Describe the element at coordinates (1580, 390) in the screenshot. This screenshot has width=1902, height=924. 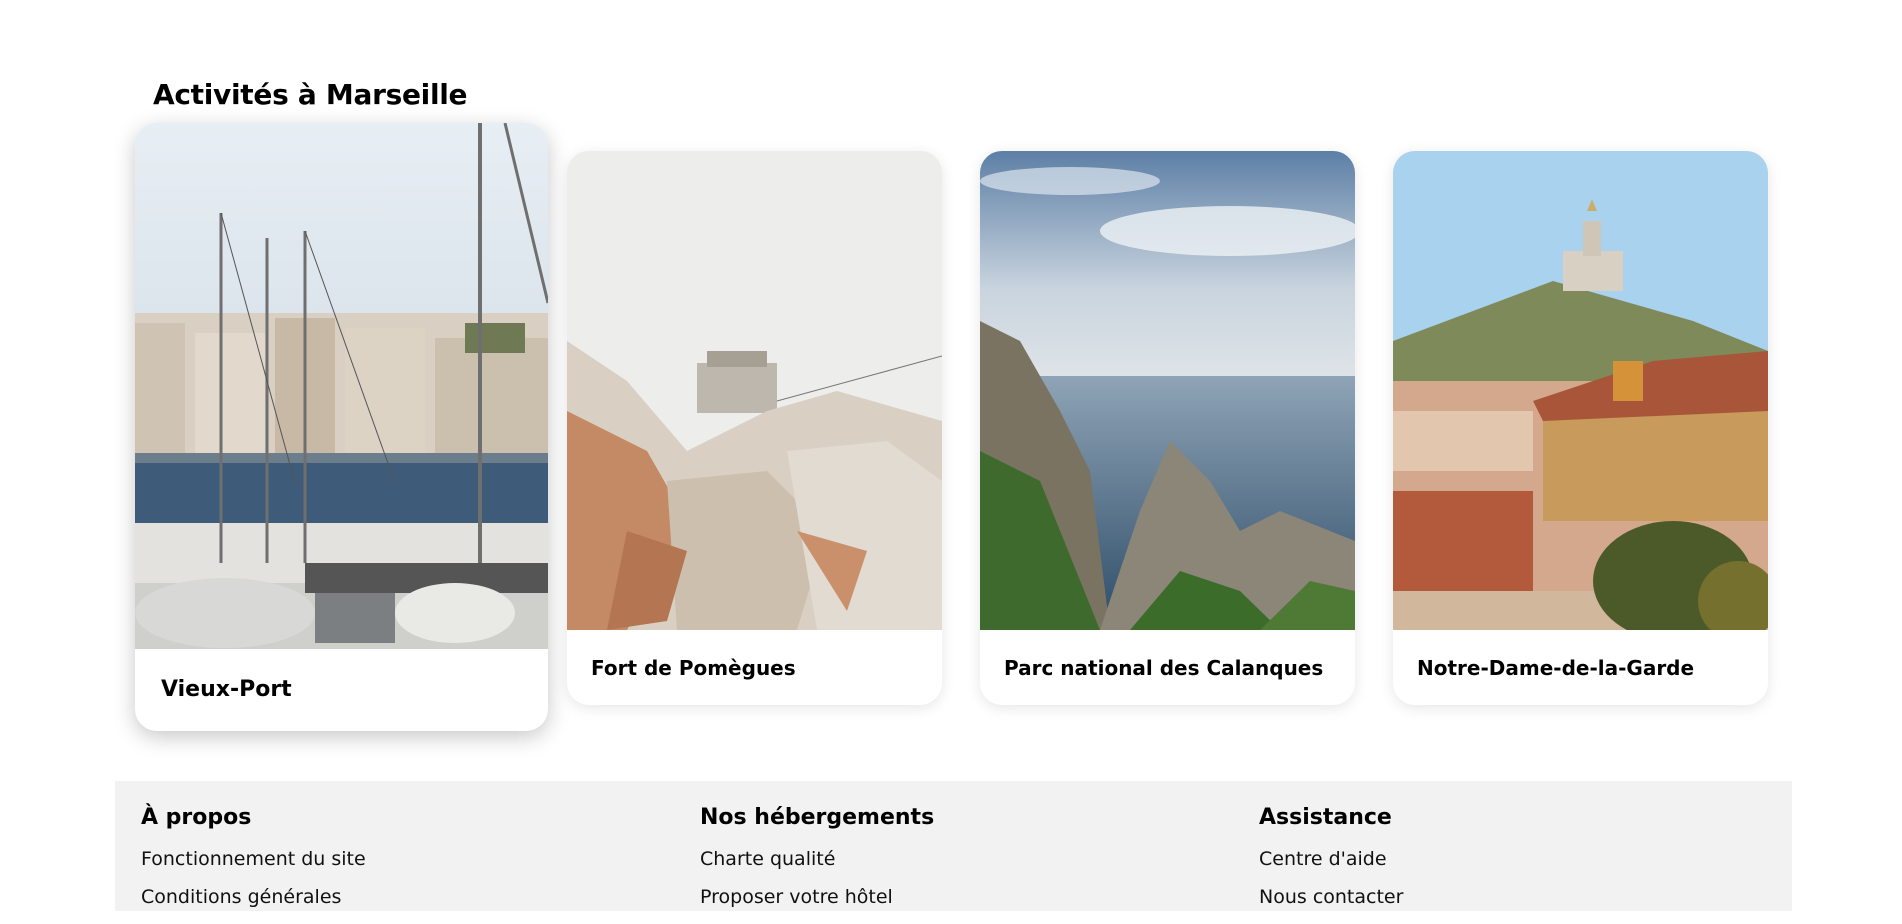
I see `basilica-on-hill-image` at that location.